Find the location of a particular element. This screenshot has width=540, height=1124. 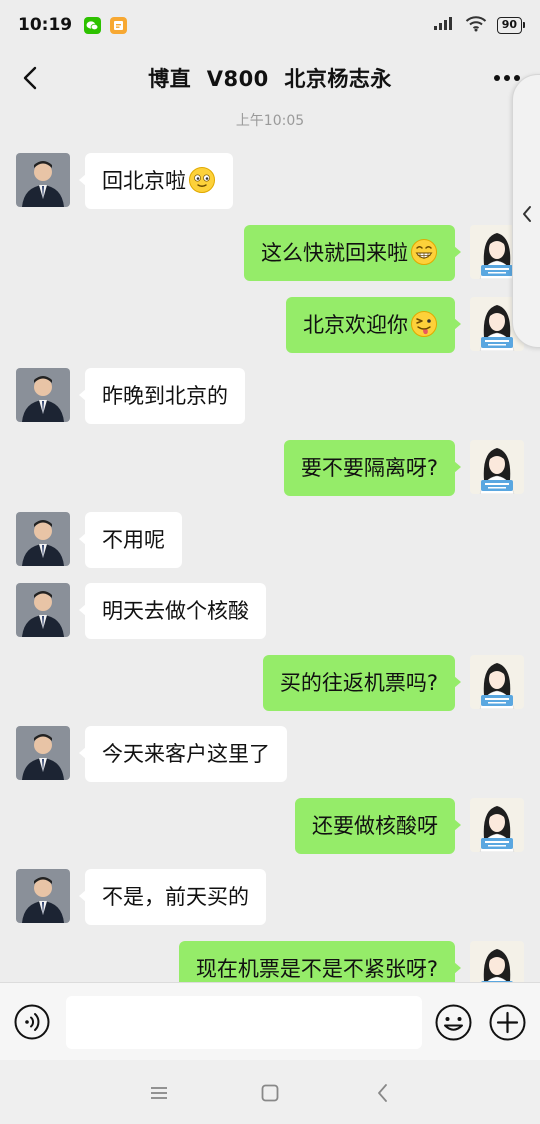

plus-icon is located at coordinates (507, 1022).